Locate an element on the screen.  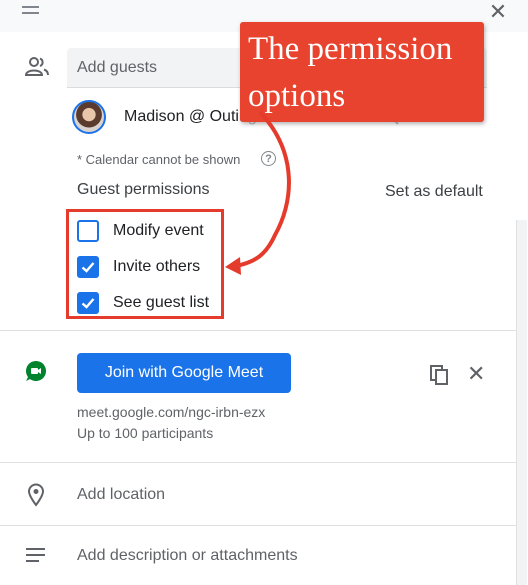
close-dialog-button: ✕ is located at coordinates (498, 12).